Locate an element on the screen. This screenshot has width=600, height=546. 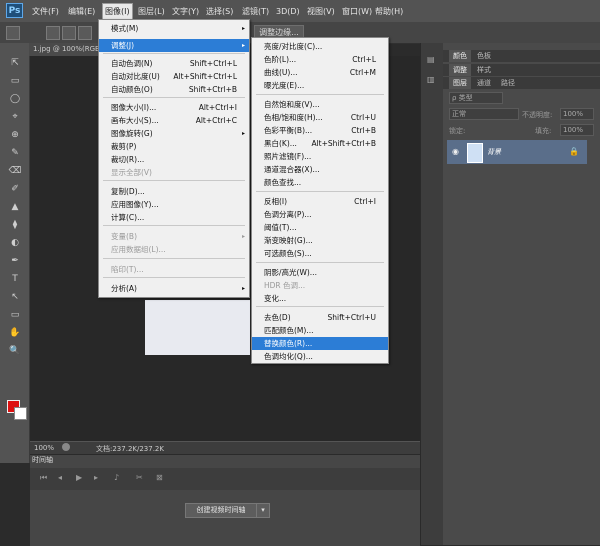
history-icon: ▤ is located at coordinates (431, 59).